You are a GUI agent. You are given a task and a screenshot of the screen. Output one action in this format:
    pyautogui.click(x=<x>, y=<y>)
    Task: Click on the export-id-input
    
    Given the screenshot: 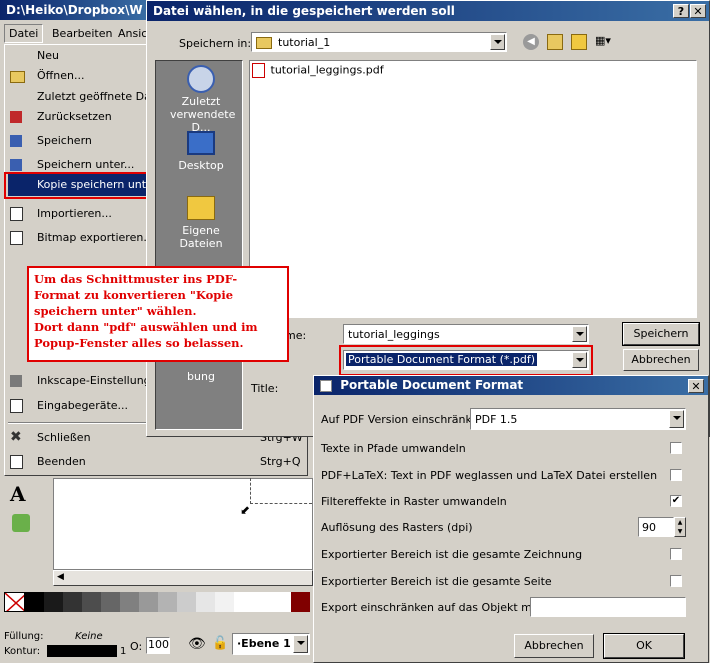 What is the action you would take?
    pyautogui.click(x=608, y=607)
    